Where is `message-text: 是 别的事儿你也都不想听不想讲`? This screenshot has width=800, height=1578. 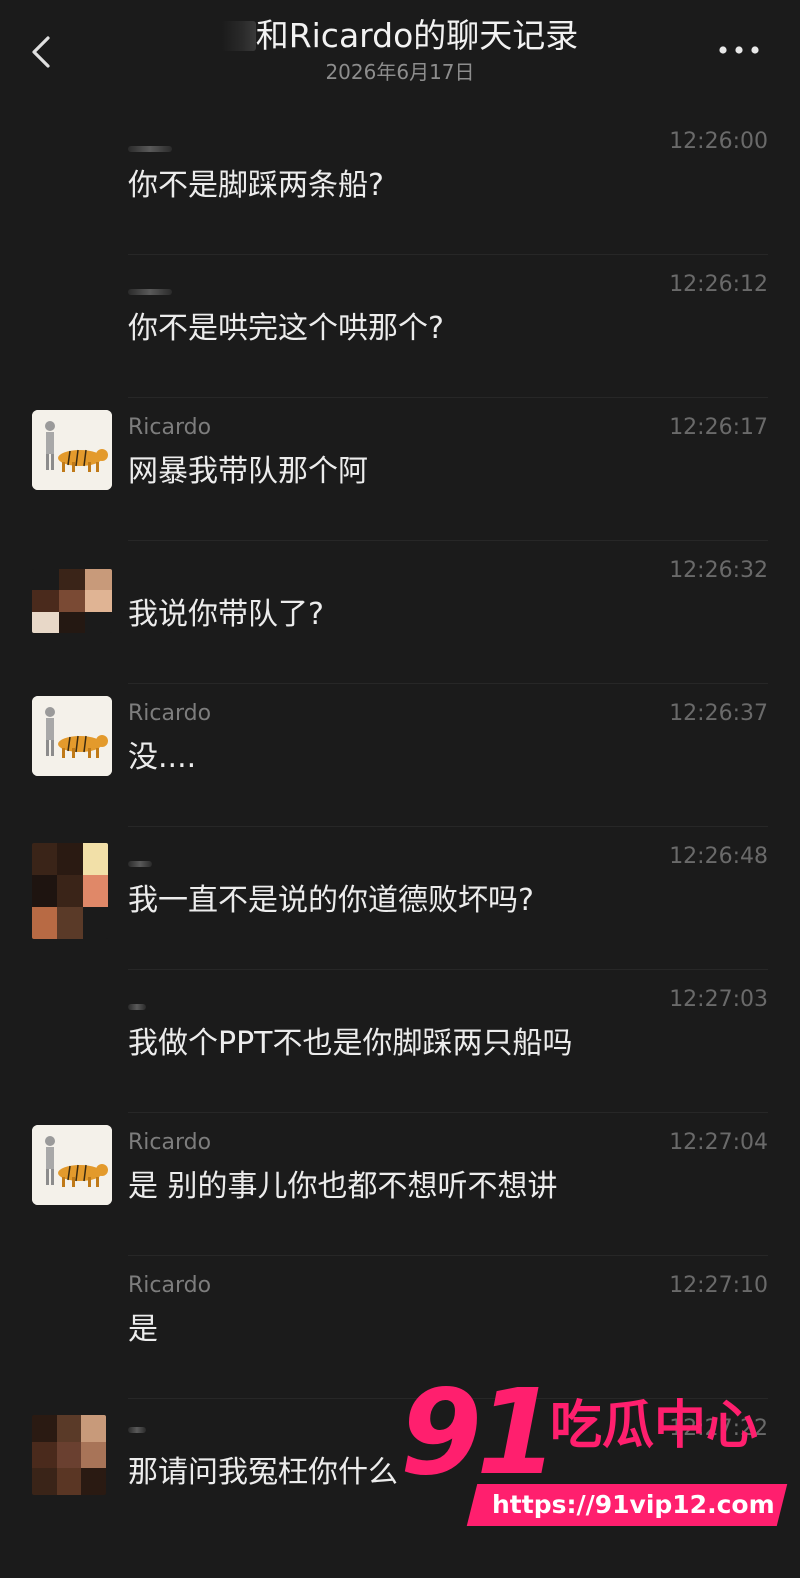
message-text: 是 别的事儿你也都不想听不想讲 is located at coordinates (343, 1186).